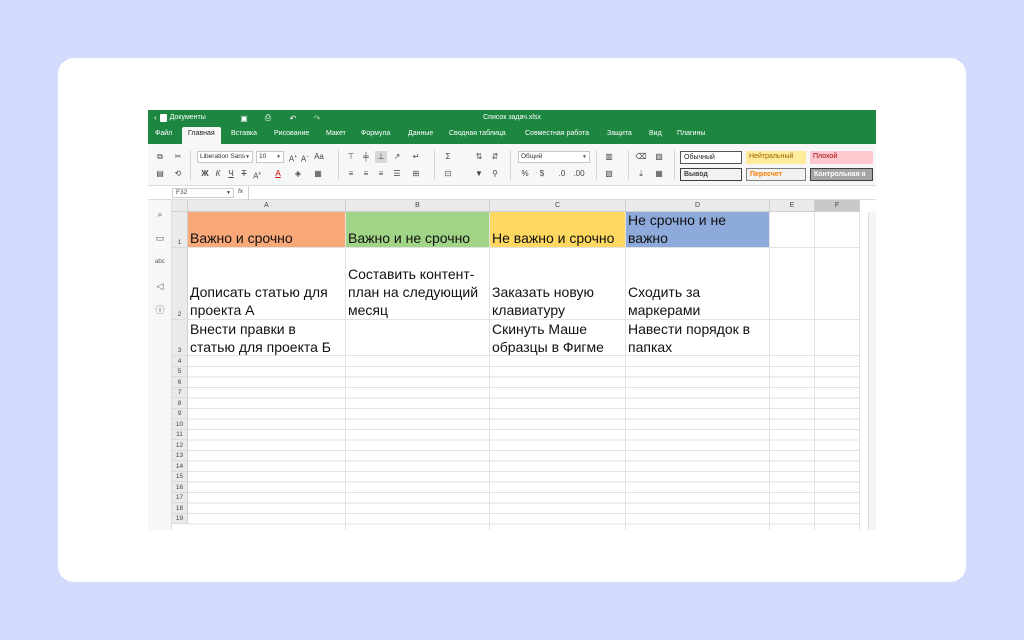  Describe the element at coordinates (418, 230) in the screenshot. I see `cell-b1: Важно и не срочно` at that location.